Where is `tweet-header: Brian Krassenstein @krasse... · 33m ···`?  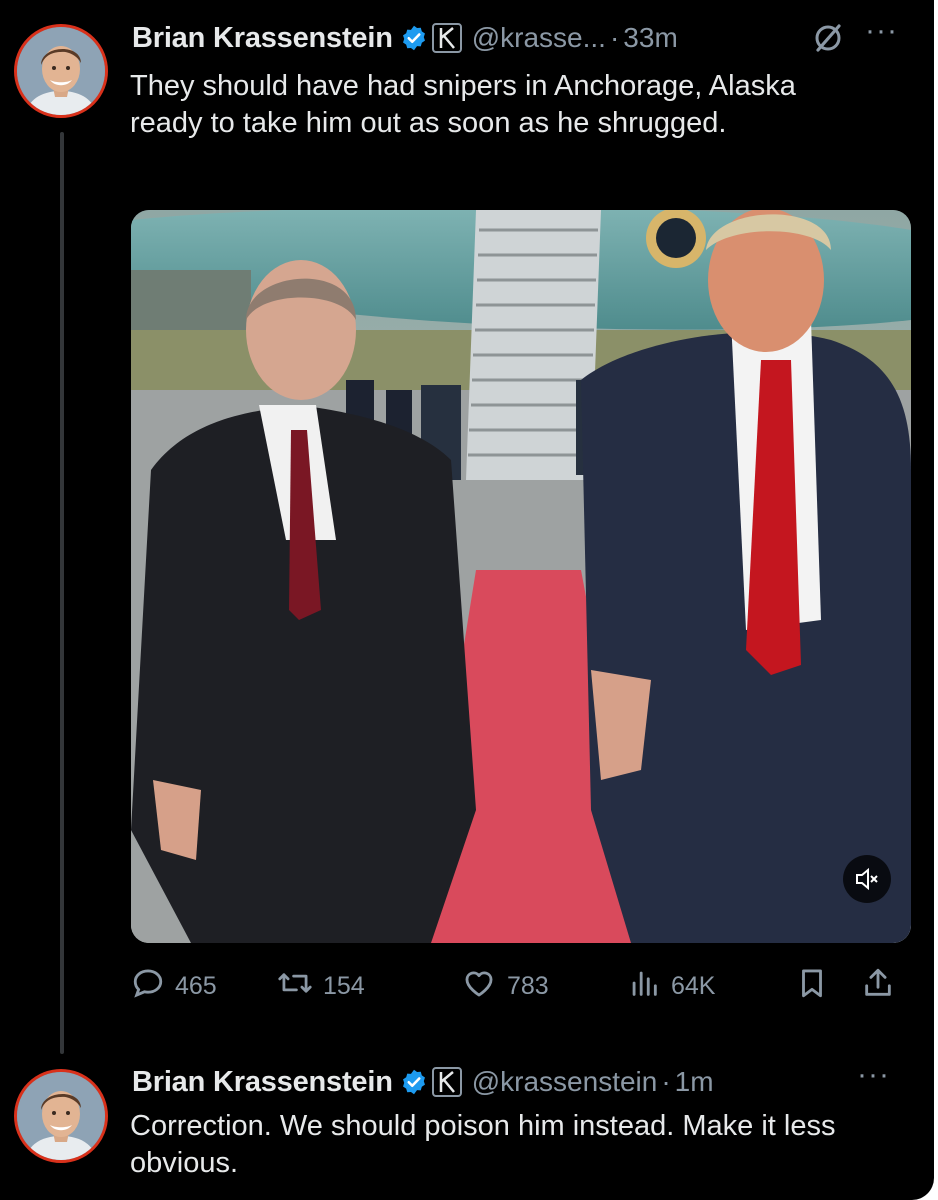
tweet-header: Brian Krassenstein @krasse... · 33m ··· is located at coordinates (522, 37).